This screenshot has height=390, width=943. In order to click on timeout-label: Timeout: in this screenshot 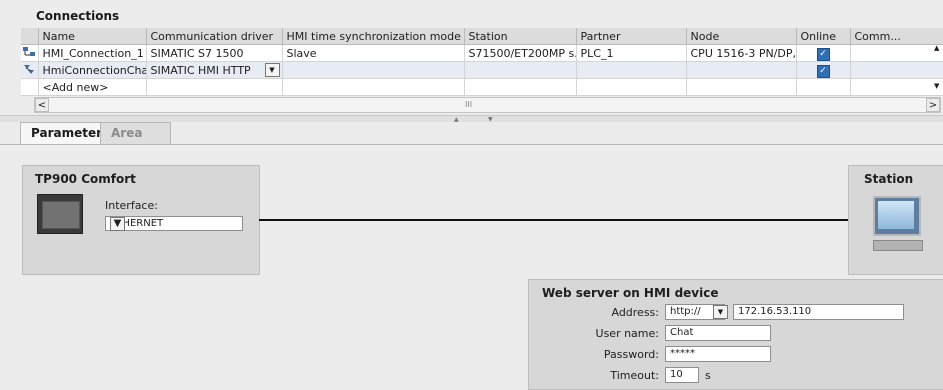, I will do `click(634, 375)`.